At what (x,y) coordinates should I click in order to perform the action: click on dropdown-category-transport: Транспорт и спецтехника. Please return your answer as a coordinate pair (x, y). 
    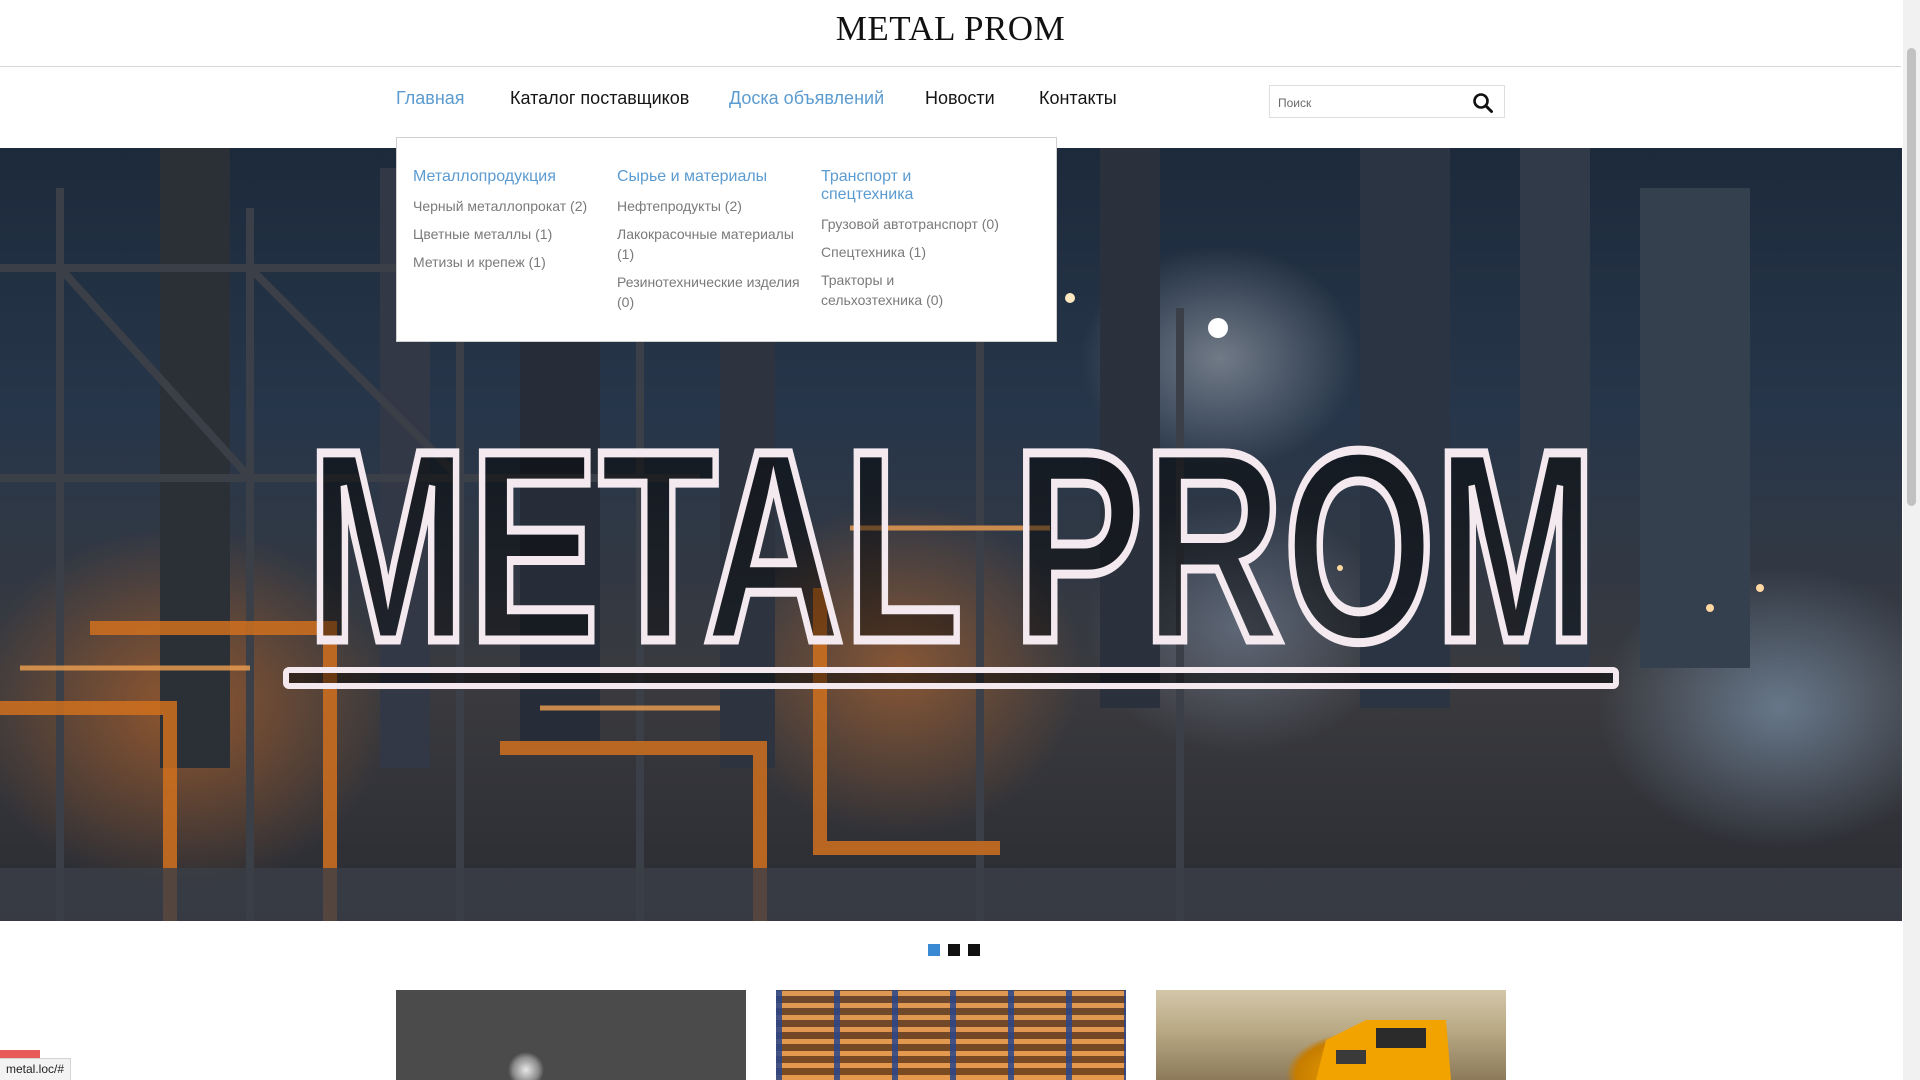
    Looking at the image, I should click on (886, 186).